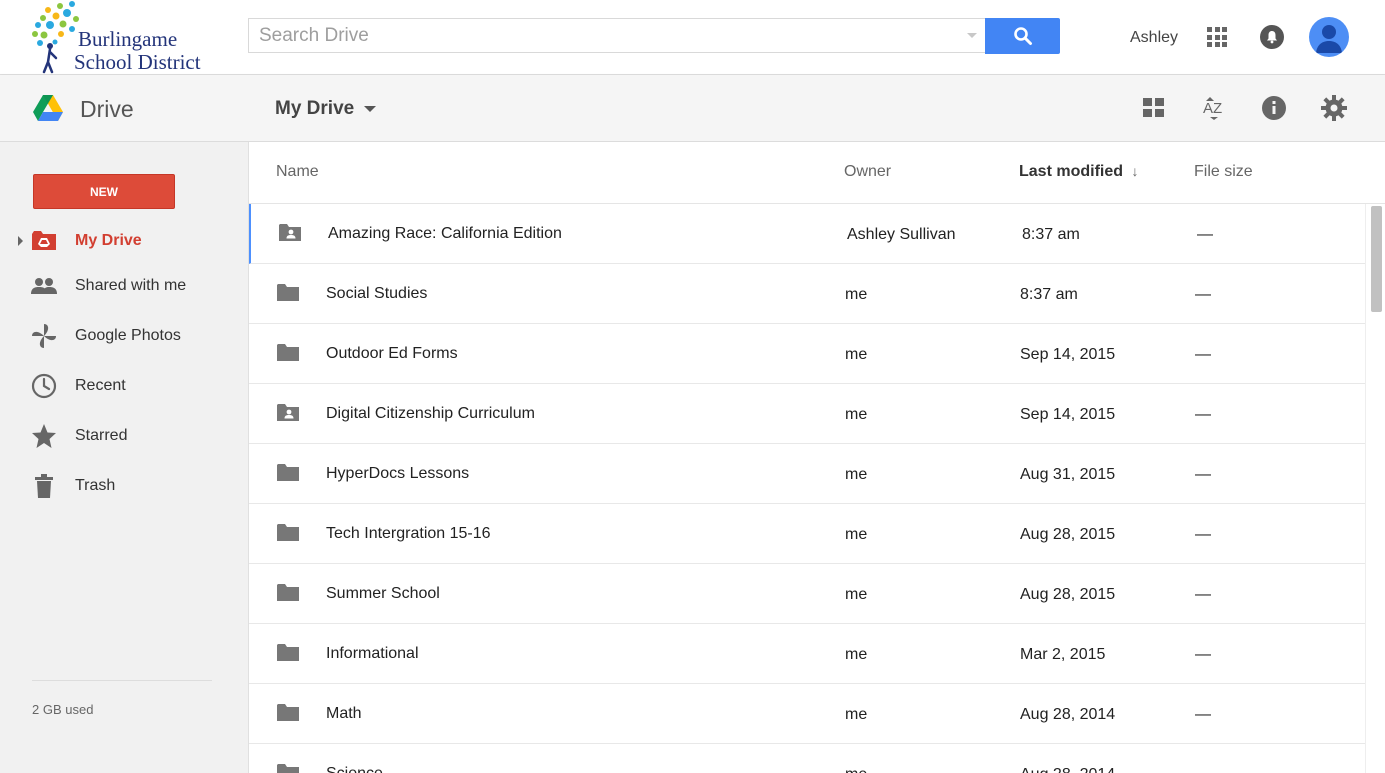  Describe the element at coordinates (807, 534) in the screenshot. I see `file-row: Tech Intergration 15-16 me Aug 28, 2015 —` at that location.